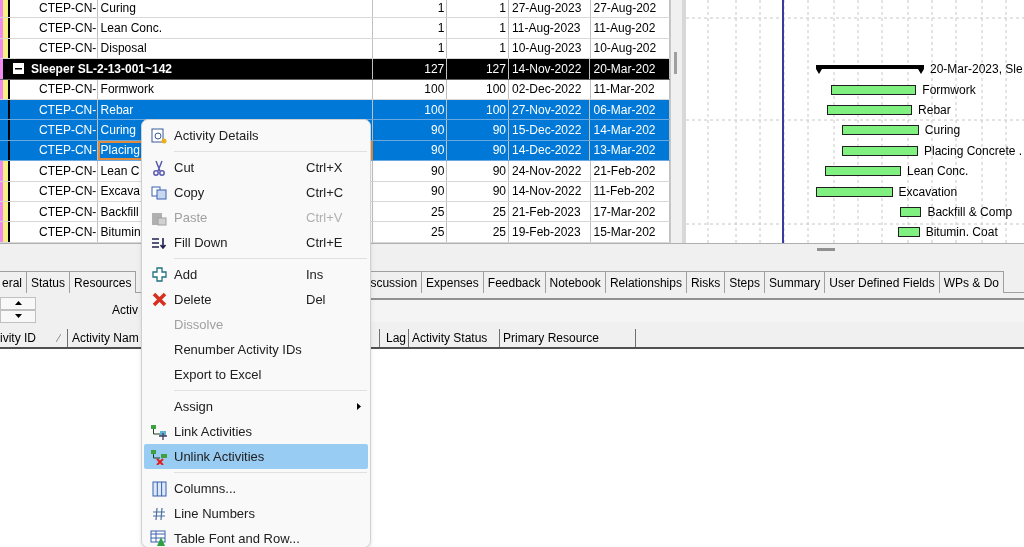 This screenshot has height=547, width=1024. I want to click on table-cell: 21-Feb-2023, so click(550, 211).